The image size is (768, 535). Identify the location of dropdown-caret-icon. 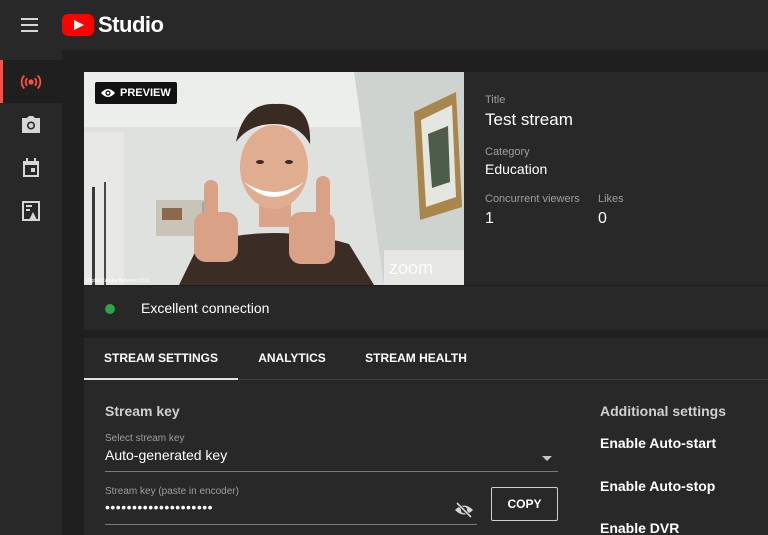
(547, 458).